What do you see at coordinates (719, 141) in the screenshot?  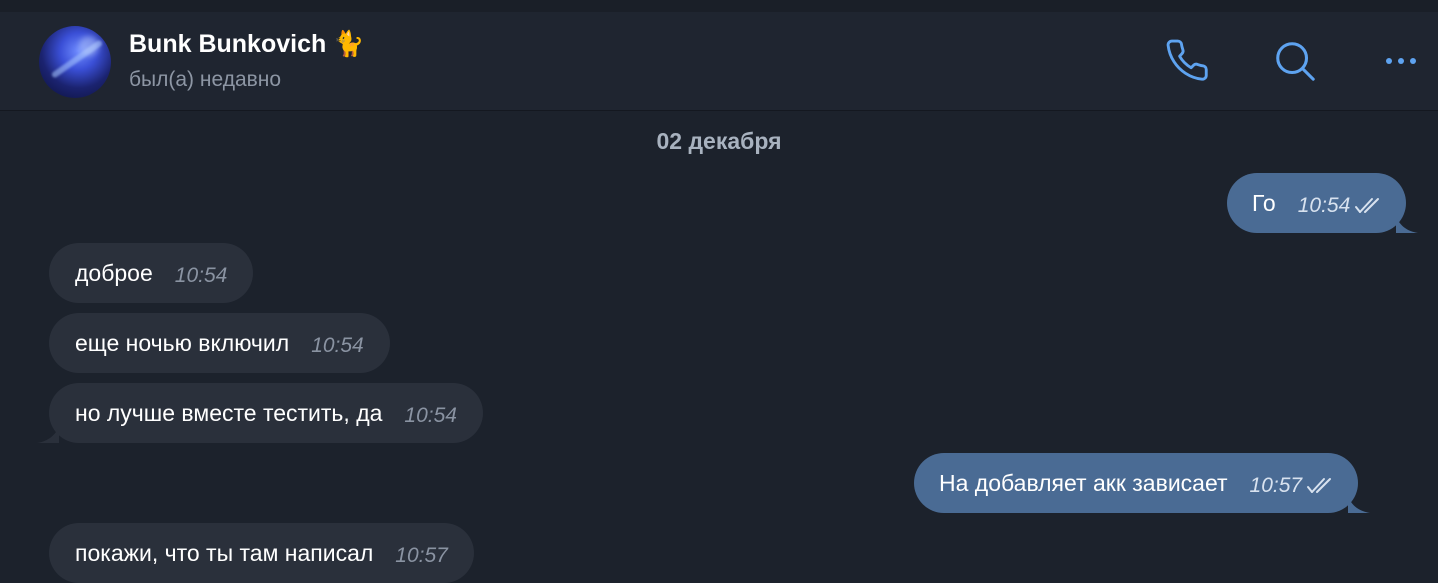 I see `date-separator: 02 декабря` at bounding box center [719, 141].